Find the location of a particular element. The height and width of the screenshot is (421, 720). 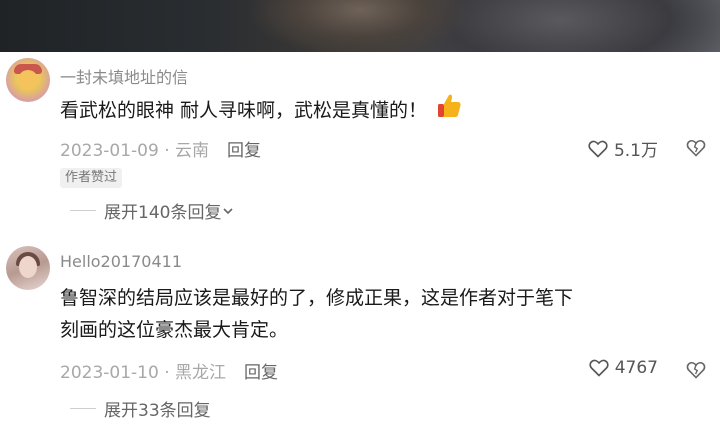

author-liked-badge: 作者赞过 is located at coordinates (91, 178).